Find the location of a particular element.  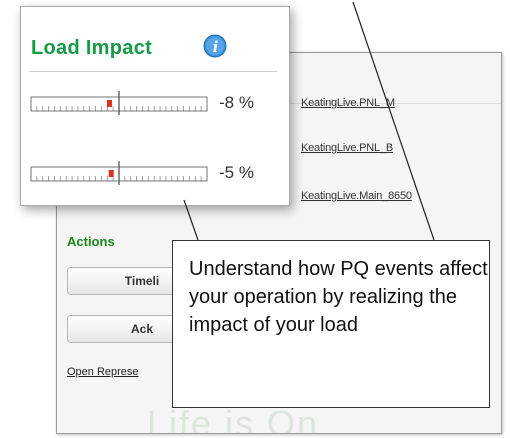

device-link-main-8650: KeatingLive.Main_8650 is located at coordinates (356, 196).